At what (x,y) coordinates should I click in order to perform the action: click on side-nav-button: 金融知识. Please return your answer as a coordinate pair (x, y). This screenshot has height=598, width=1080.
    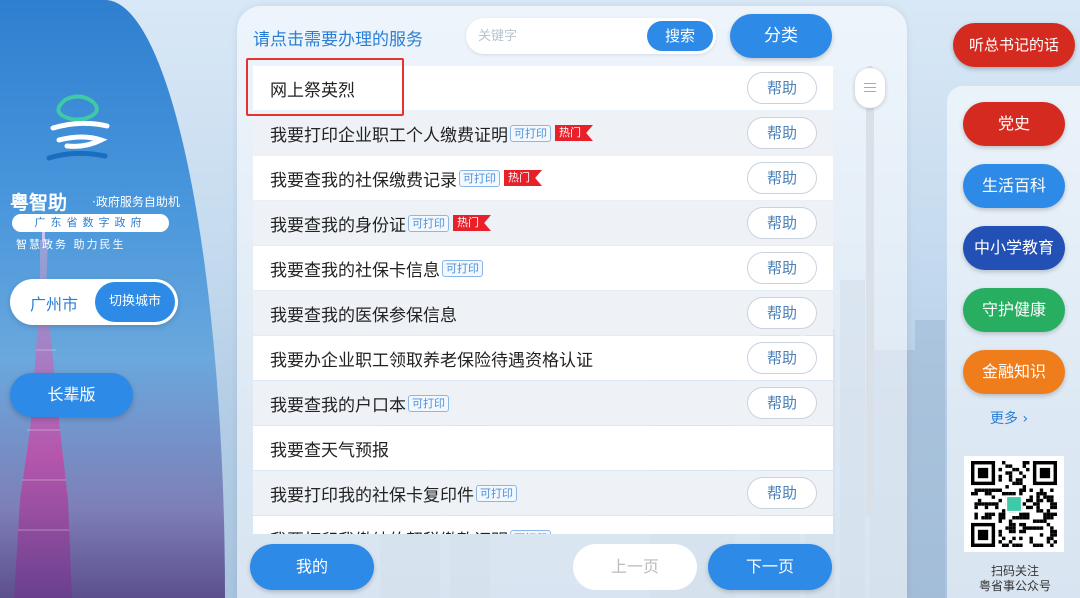
    Looking at the image, I should click on (1014, 372).